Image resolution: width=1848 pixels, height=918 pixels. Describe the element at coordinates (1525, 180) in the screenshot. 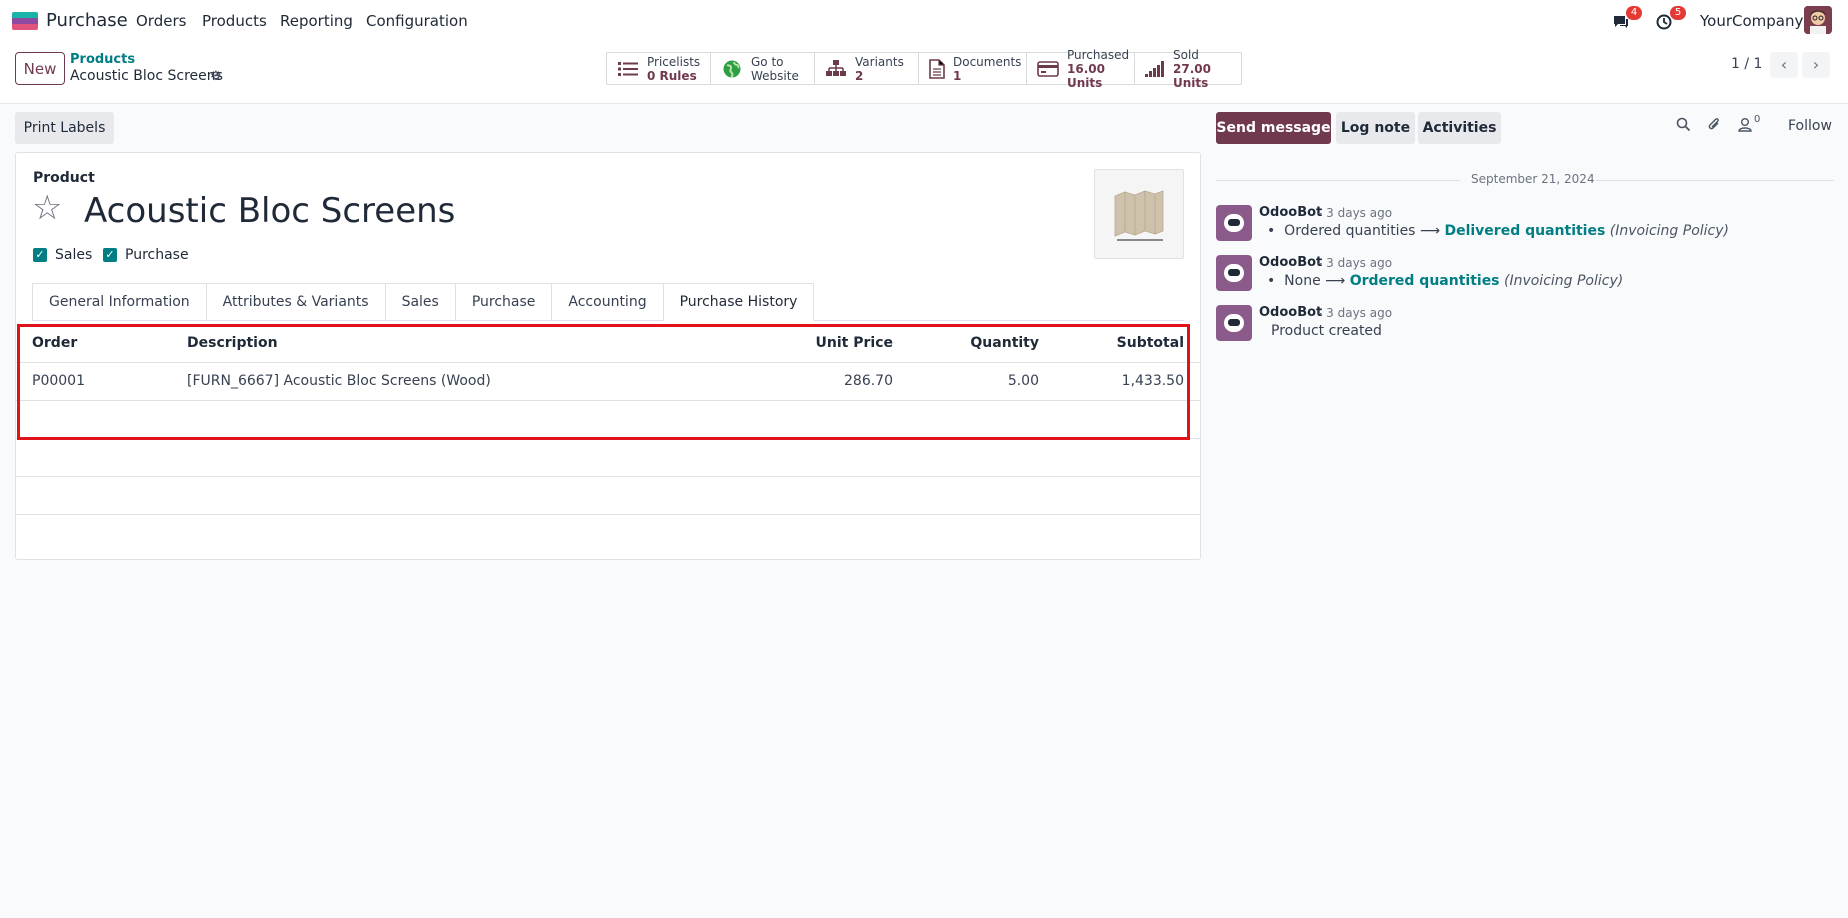

I see `date-separator: September 21, 2024` at that location.